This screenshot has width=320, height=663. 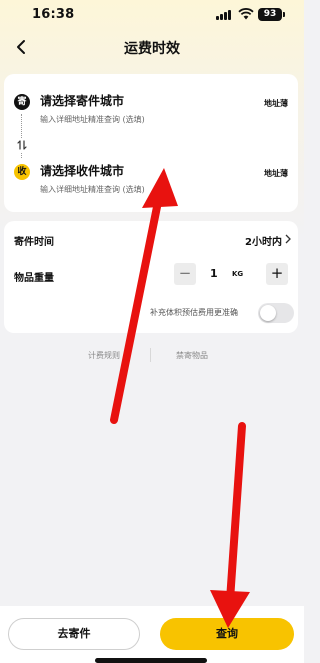 What do you see at coordinates (151, 181) in the screenshot?
I see `receiver-city-row: 收 请选择收件城市 输入详细地址精准查询 (选填) 地址薄` at bounding box center [151, 181].